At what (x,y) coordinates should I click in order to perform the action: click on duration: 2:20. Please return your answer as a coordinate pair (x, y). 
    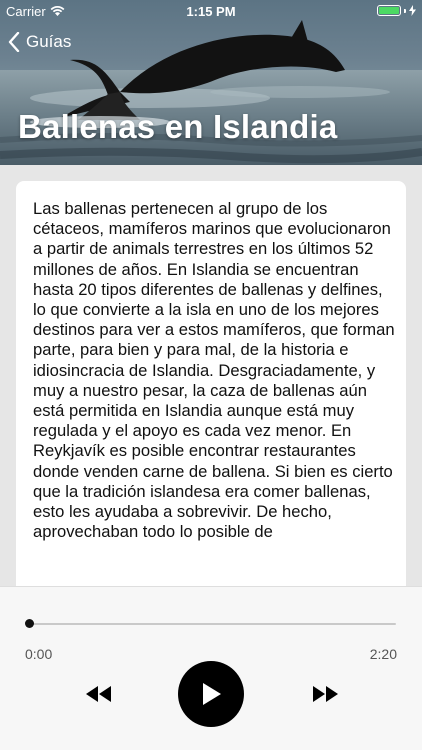
    Looking at the image, I should click on (383, 654).